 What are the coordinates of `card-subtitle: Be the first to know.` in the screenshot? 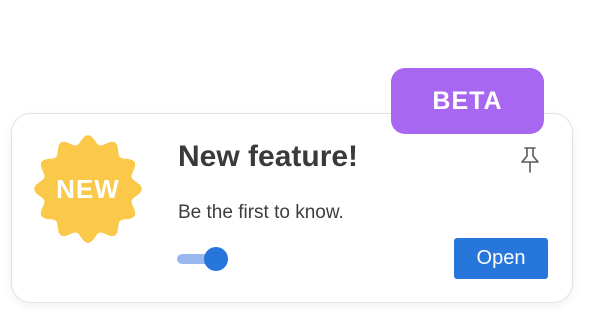 It's located at (261, 212).